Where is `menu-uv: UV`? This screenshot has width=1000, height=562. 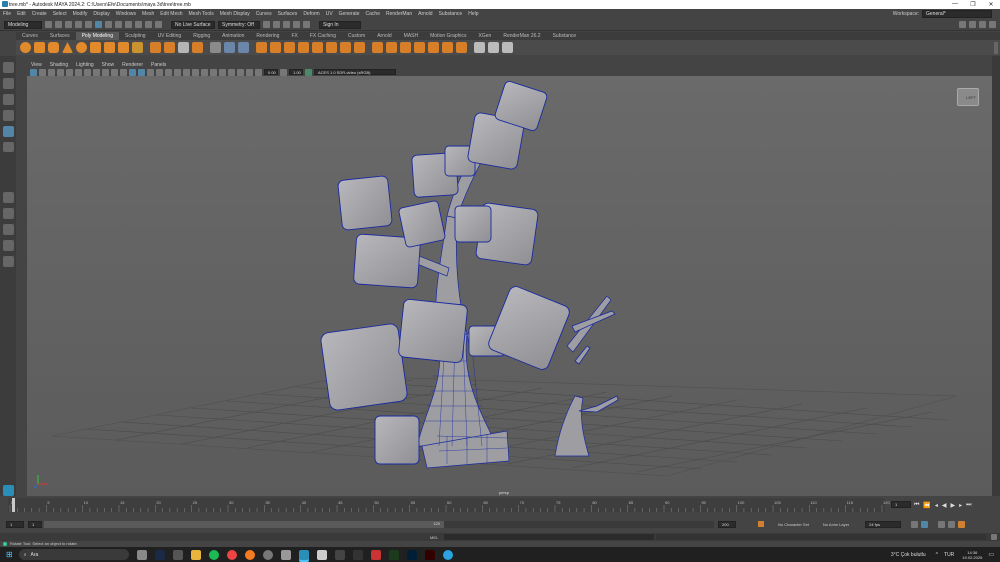
menu-uv: UV is located at coordinates (329, 14).